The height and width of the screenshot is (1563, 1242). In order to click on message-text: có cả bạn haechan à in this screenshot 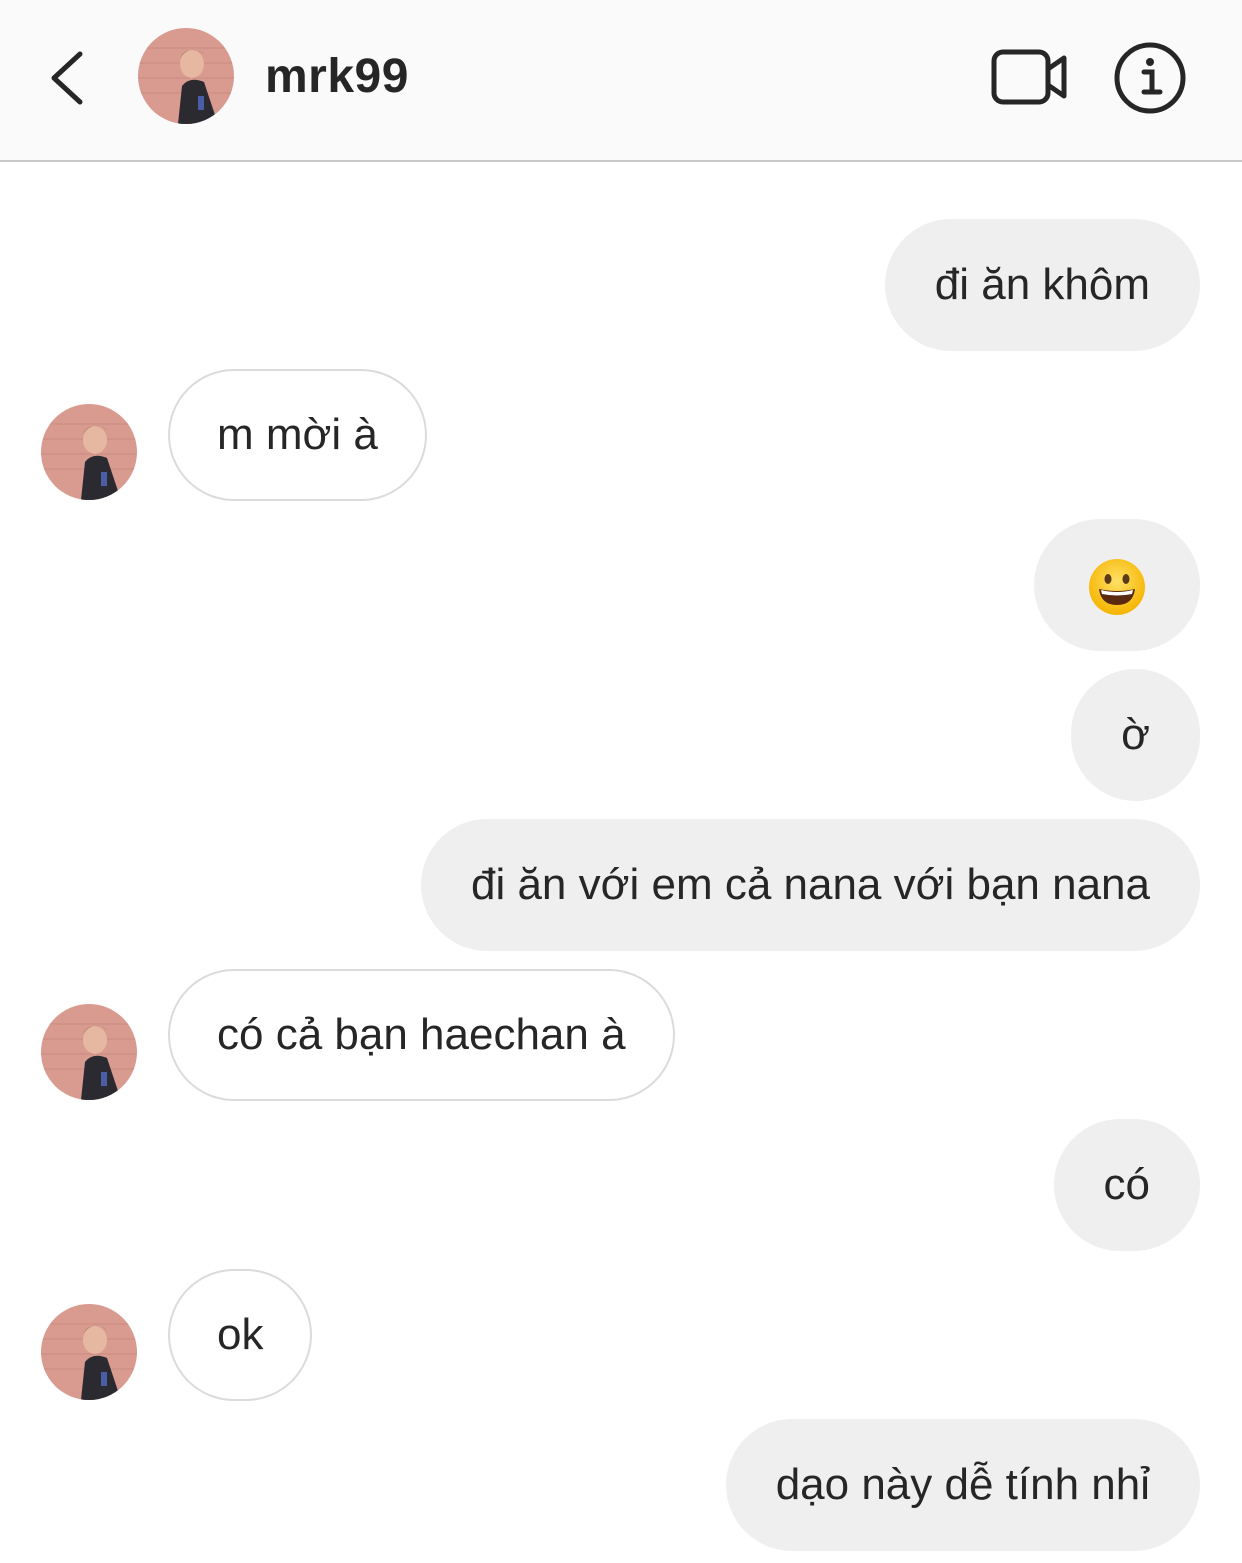, I will do `click(421, 1034)`.